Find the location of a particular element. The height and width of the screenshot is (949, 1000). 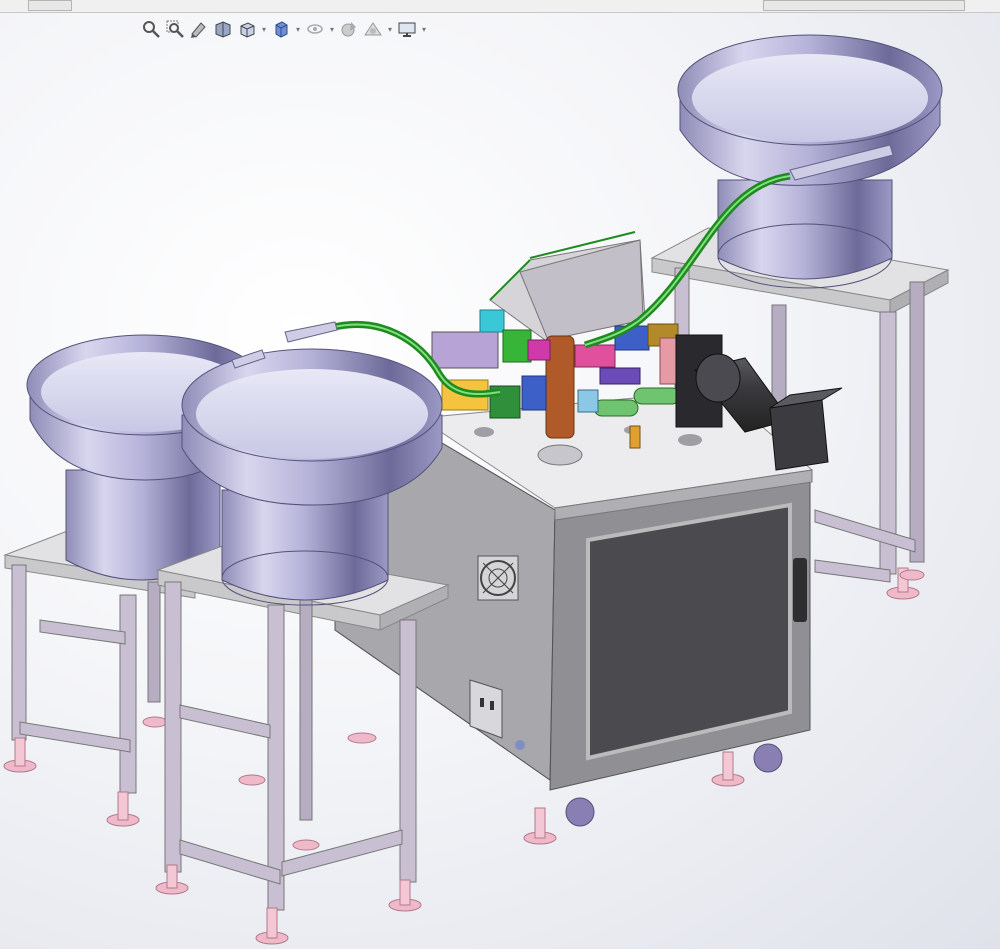

fan-grille-icon is located at coordinates (498, 578).